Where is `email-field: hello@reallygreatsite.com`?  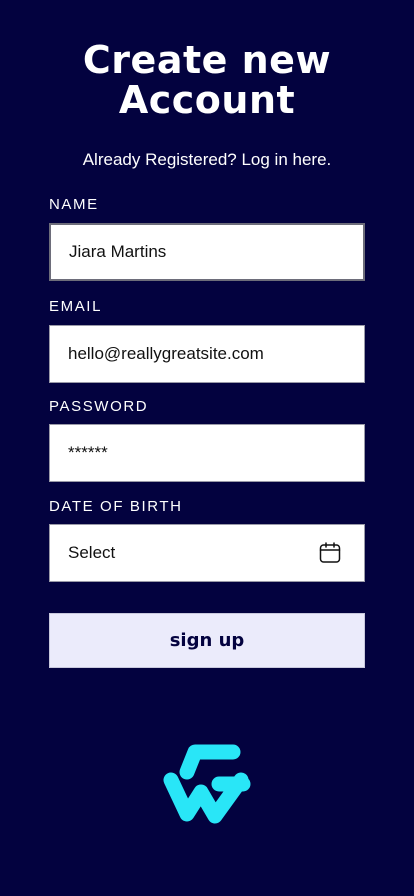
email-field: hello@reallygreatsite.com is located at coordinates (207, 354).